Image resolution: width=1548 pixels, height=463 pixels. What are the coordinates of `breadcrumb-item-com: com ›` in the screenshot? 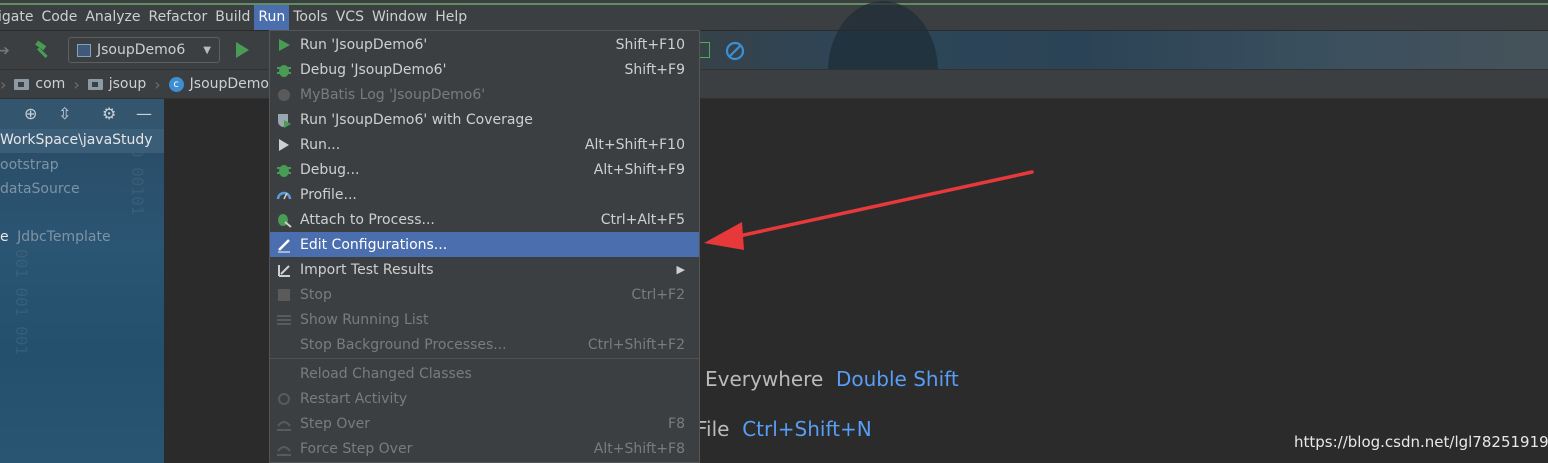 It's located at (50, 84).